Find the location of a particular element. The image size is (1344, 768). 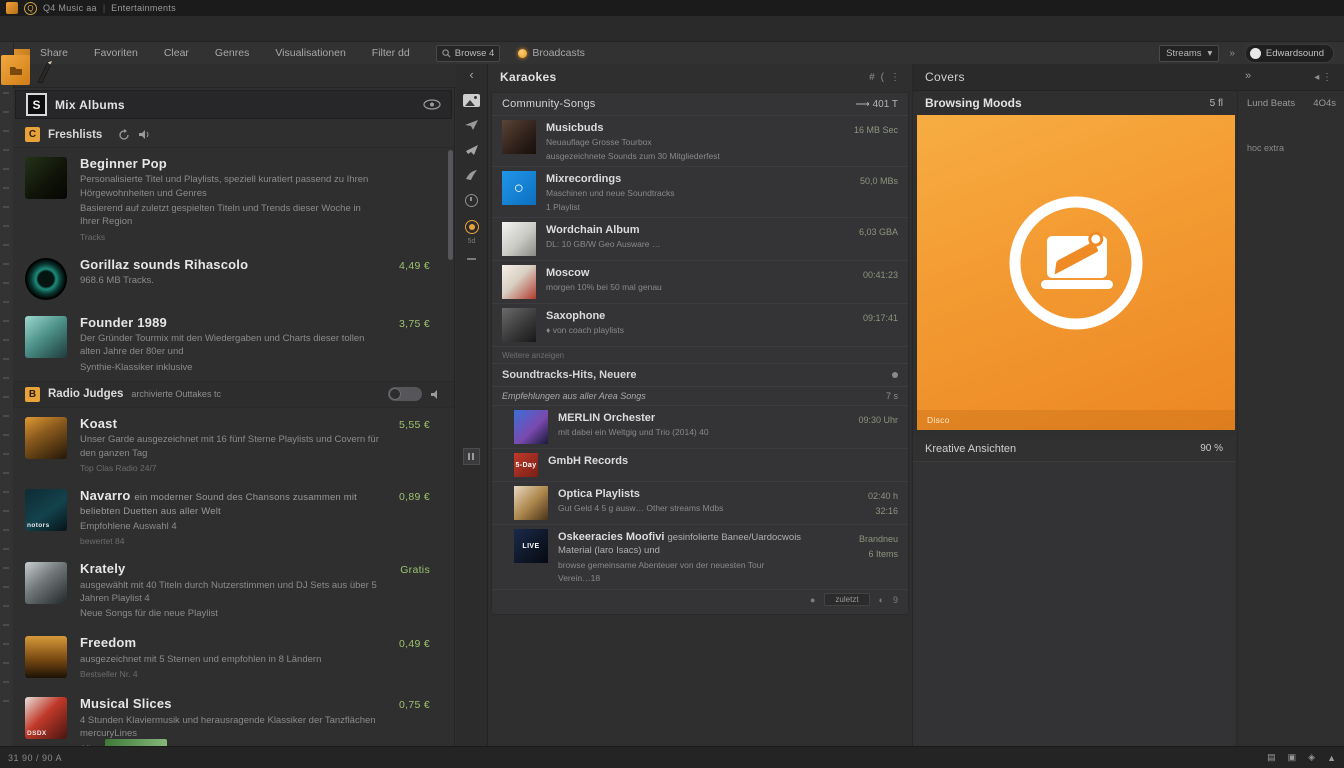

section-toggle is located at coordinates (405, 394).